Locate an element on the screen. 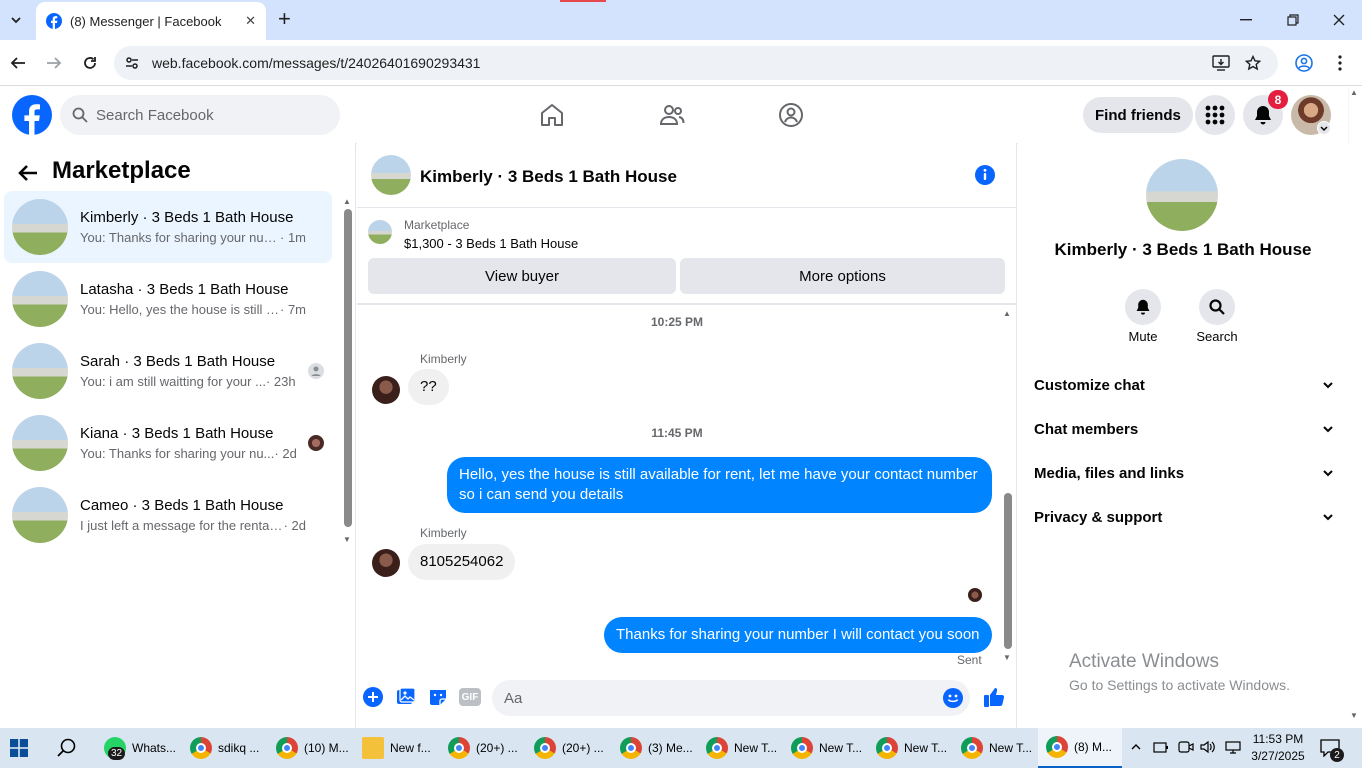  message-input: Aa is located at coordinates (731, 698).